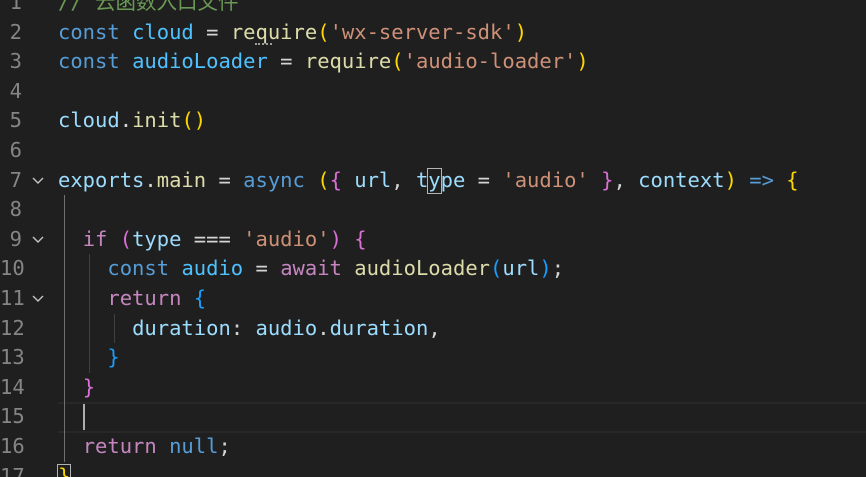 Image resolution: width=866 pixels, height=477 pixels. Describe the element at coordinates (433, 151) in the screenshot. I see `code-line: 6` at that location.